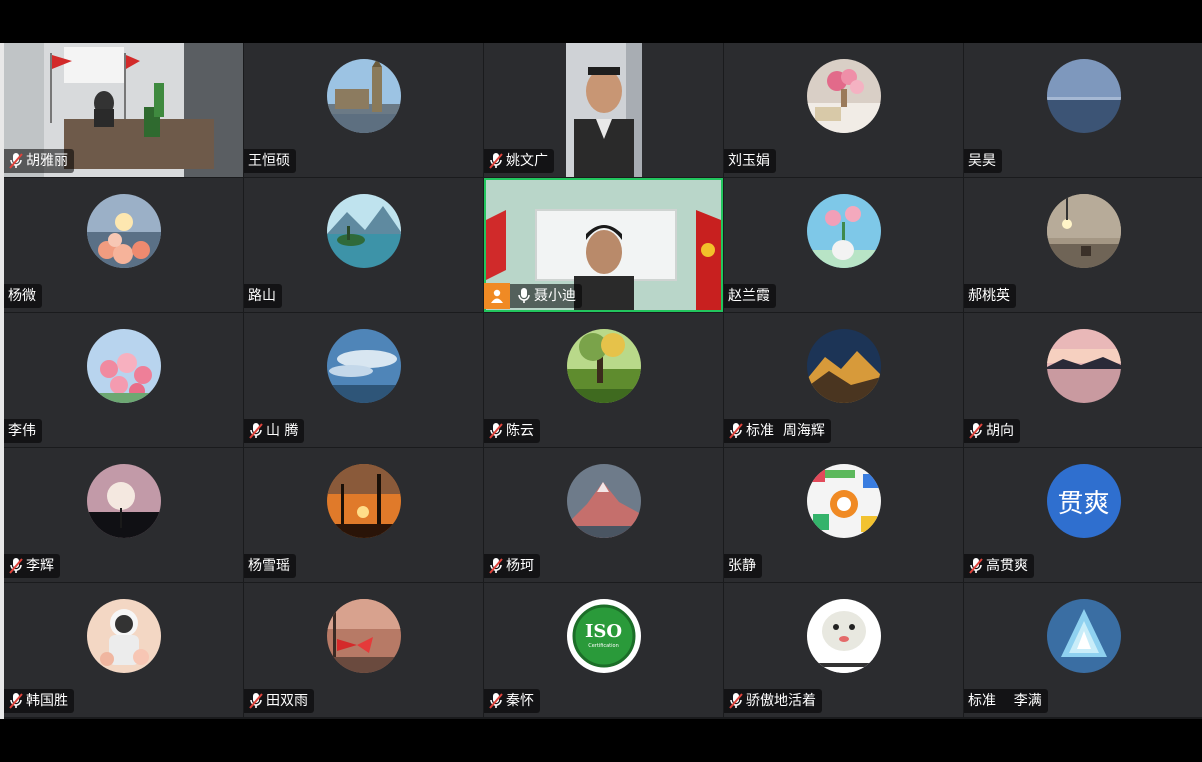  I want to click on participant-name-tag: 田双雨, so click(279, 701).